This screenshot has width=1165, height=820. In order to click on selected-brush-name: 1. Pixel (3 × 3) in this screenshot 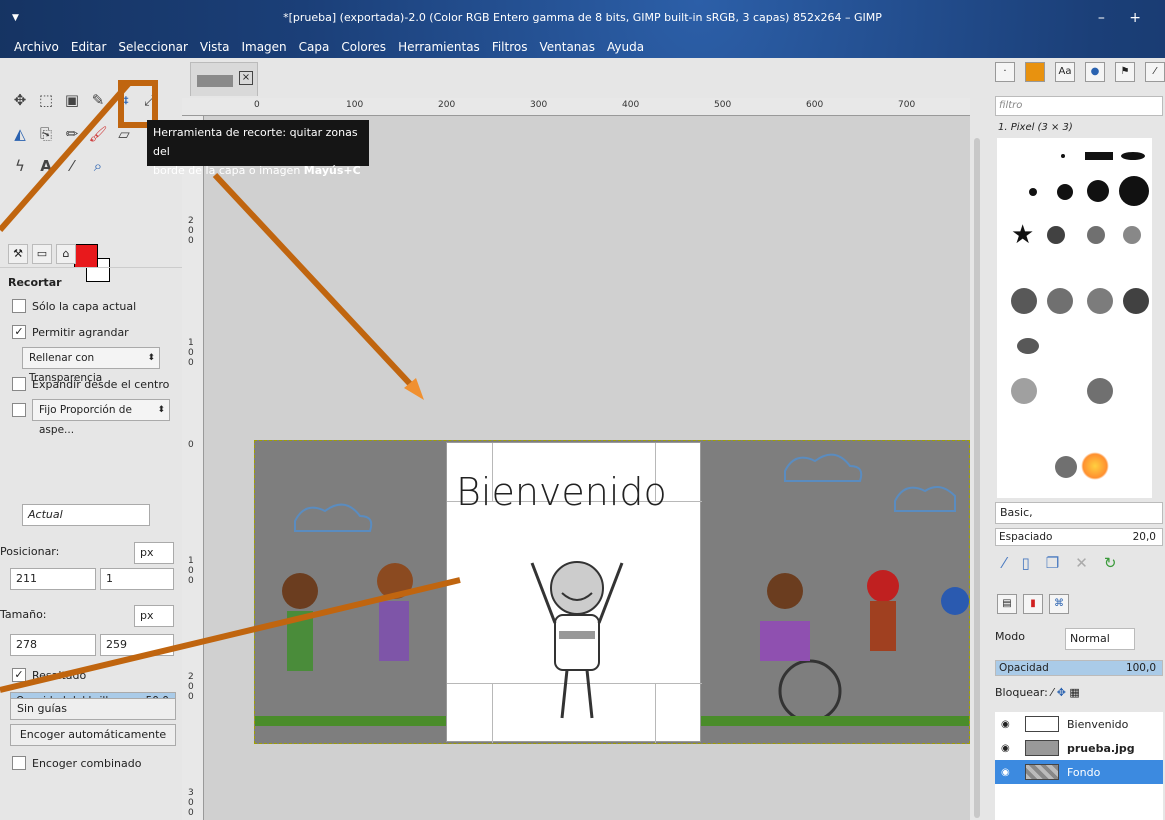, I will do `click(1035, 127)`.